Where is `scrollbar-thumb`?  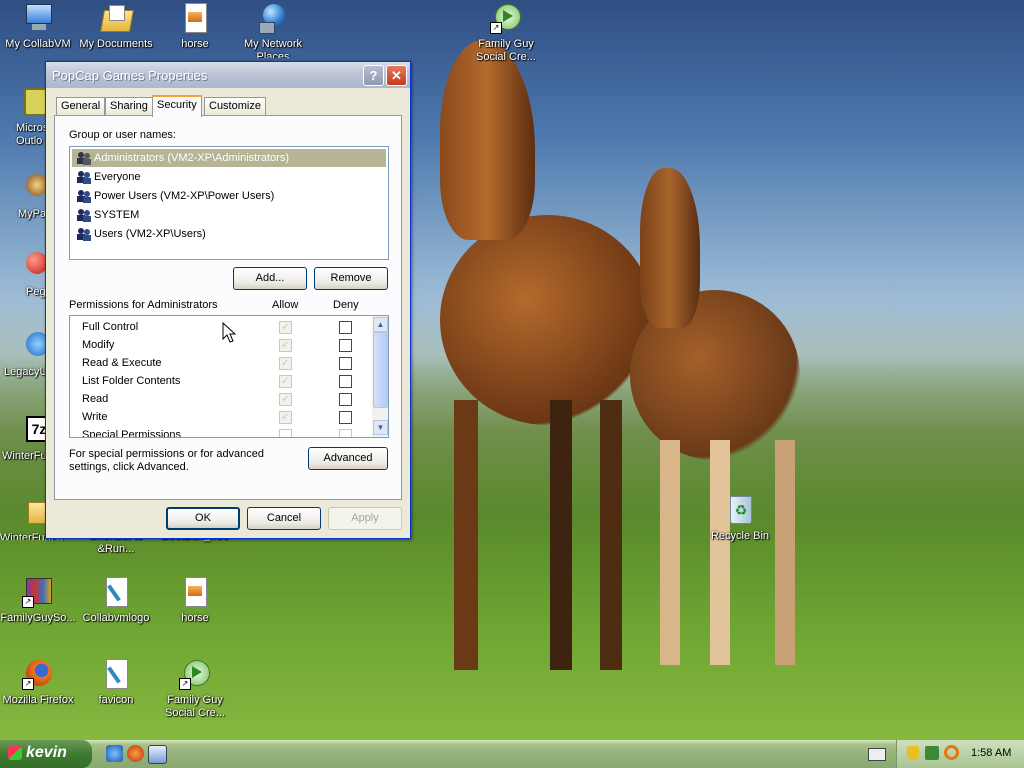 scrollbar-thumb is located at coordinates (380, 370).